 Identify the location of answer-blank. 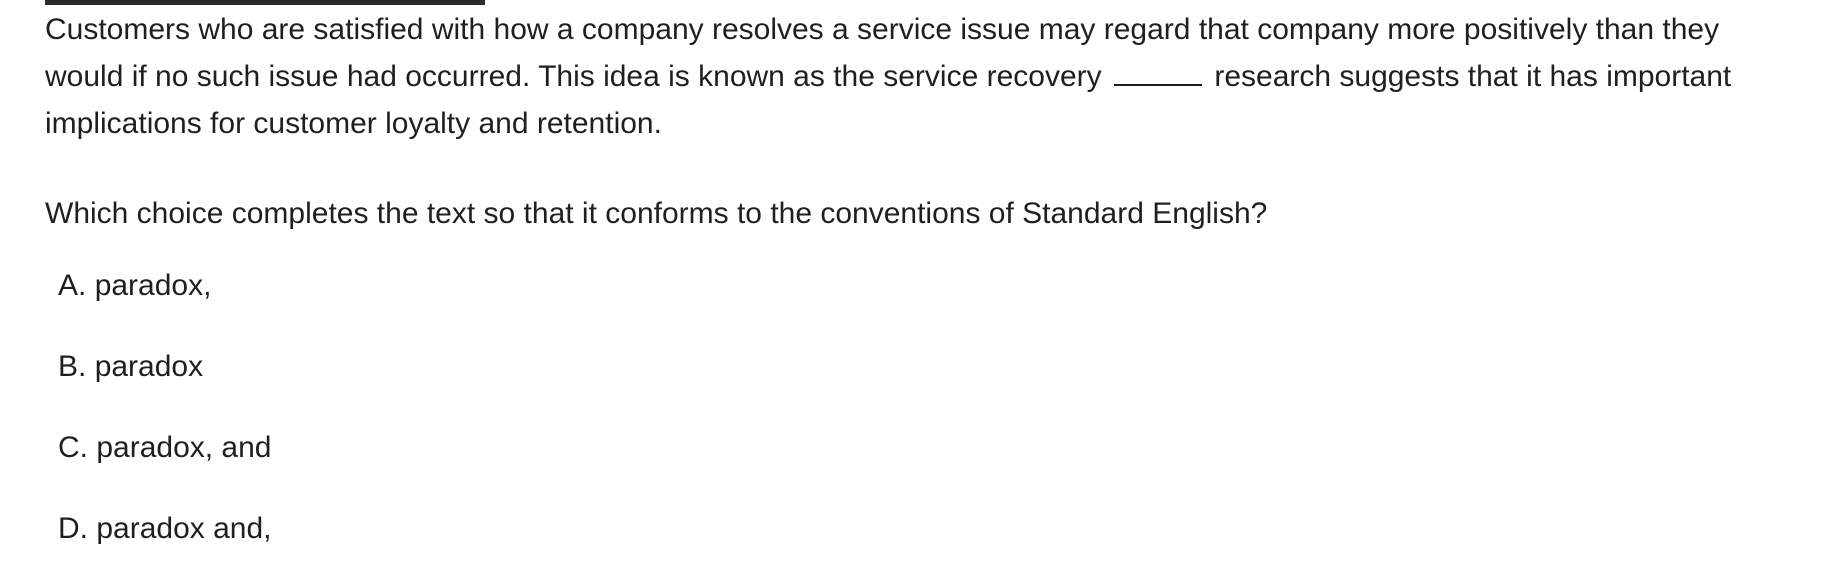
(1157, 72).